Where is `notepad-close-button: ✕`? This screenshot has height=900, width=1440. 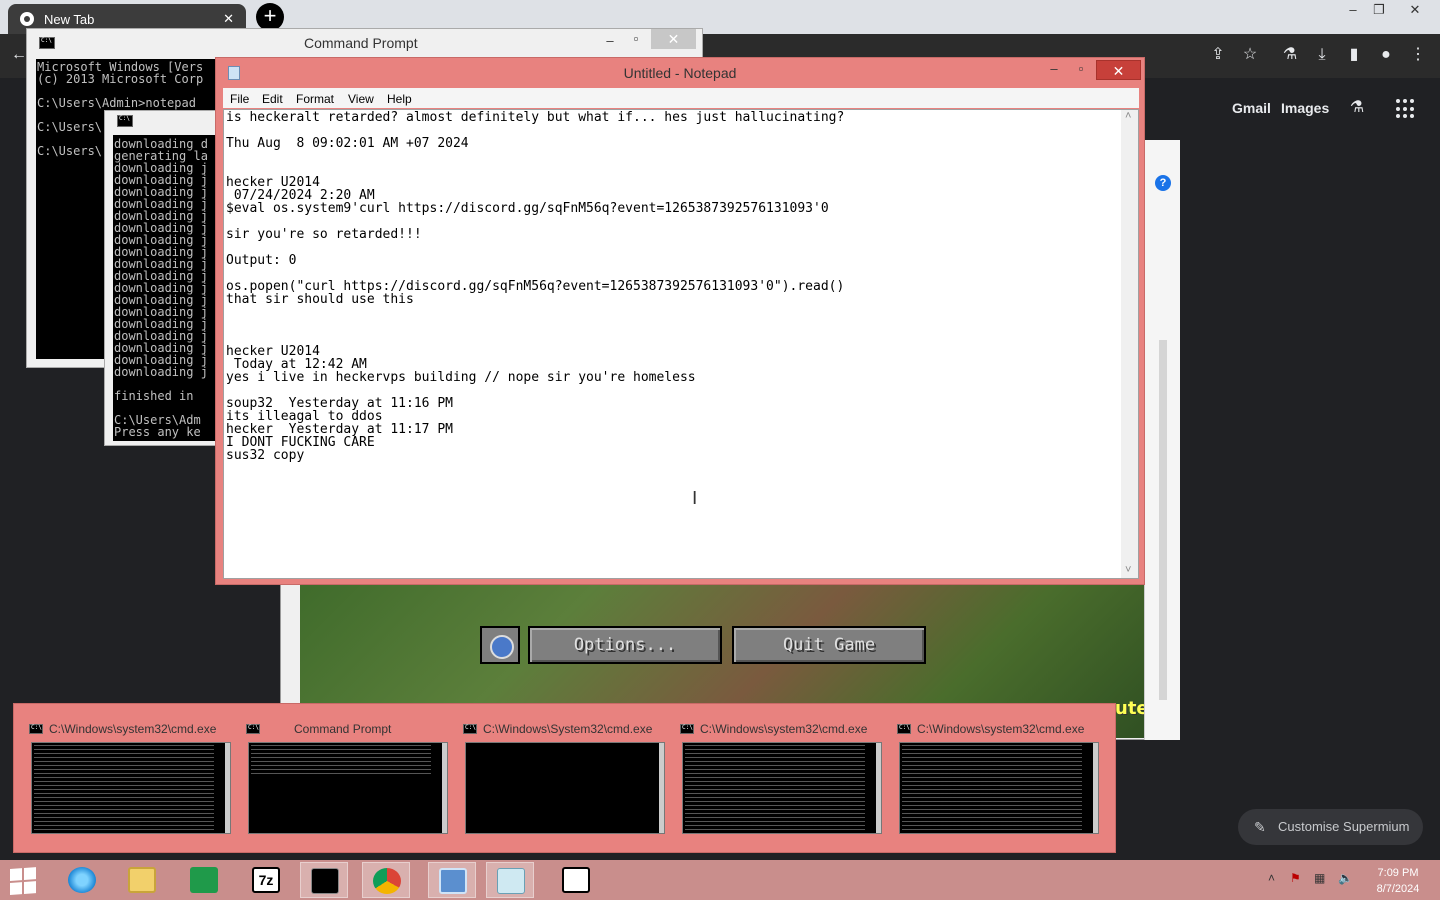 notepad-close-button: ✕ is located at coordinates (1118, 70).